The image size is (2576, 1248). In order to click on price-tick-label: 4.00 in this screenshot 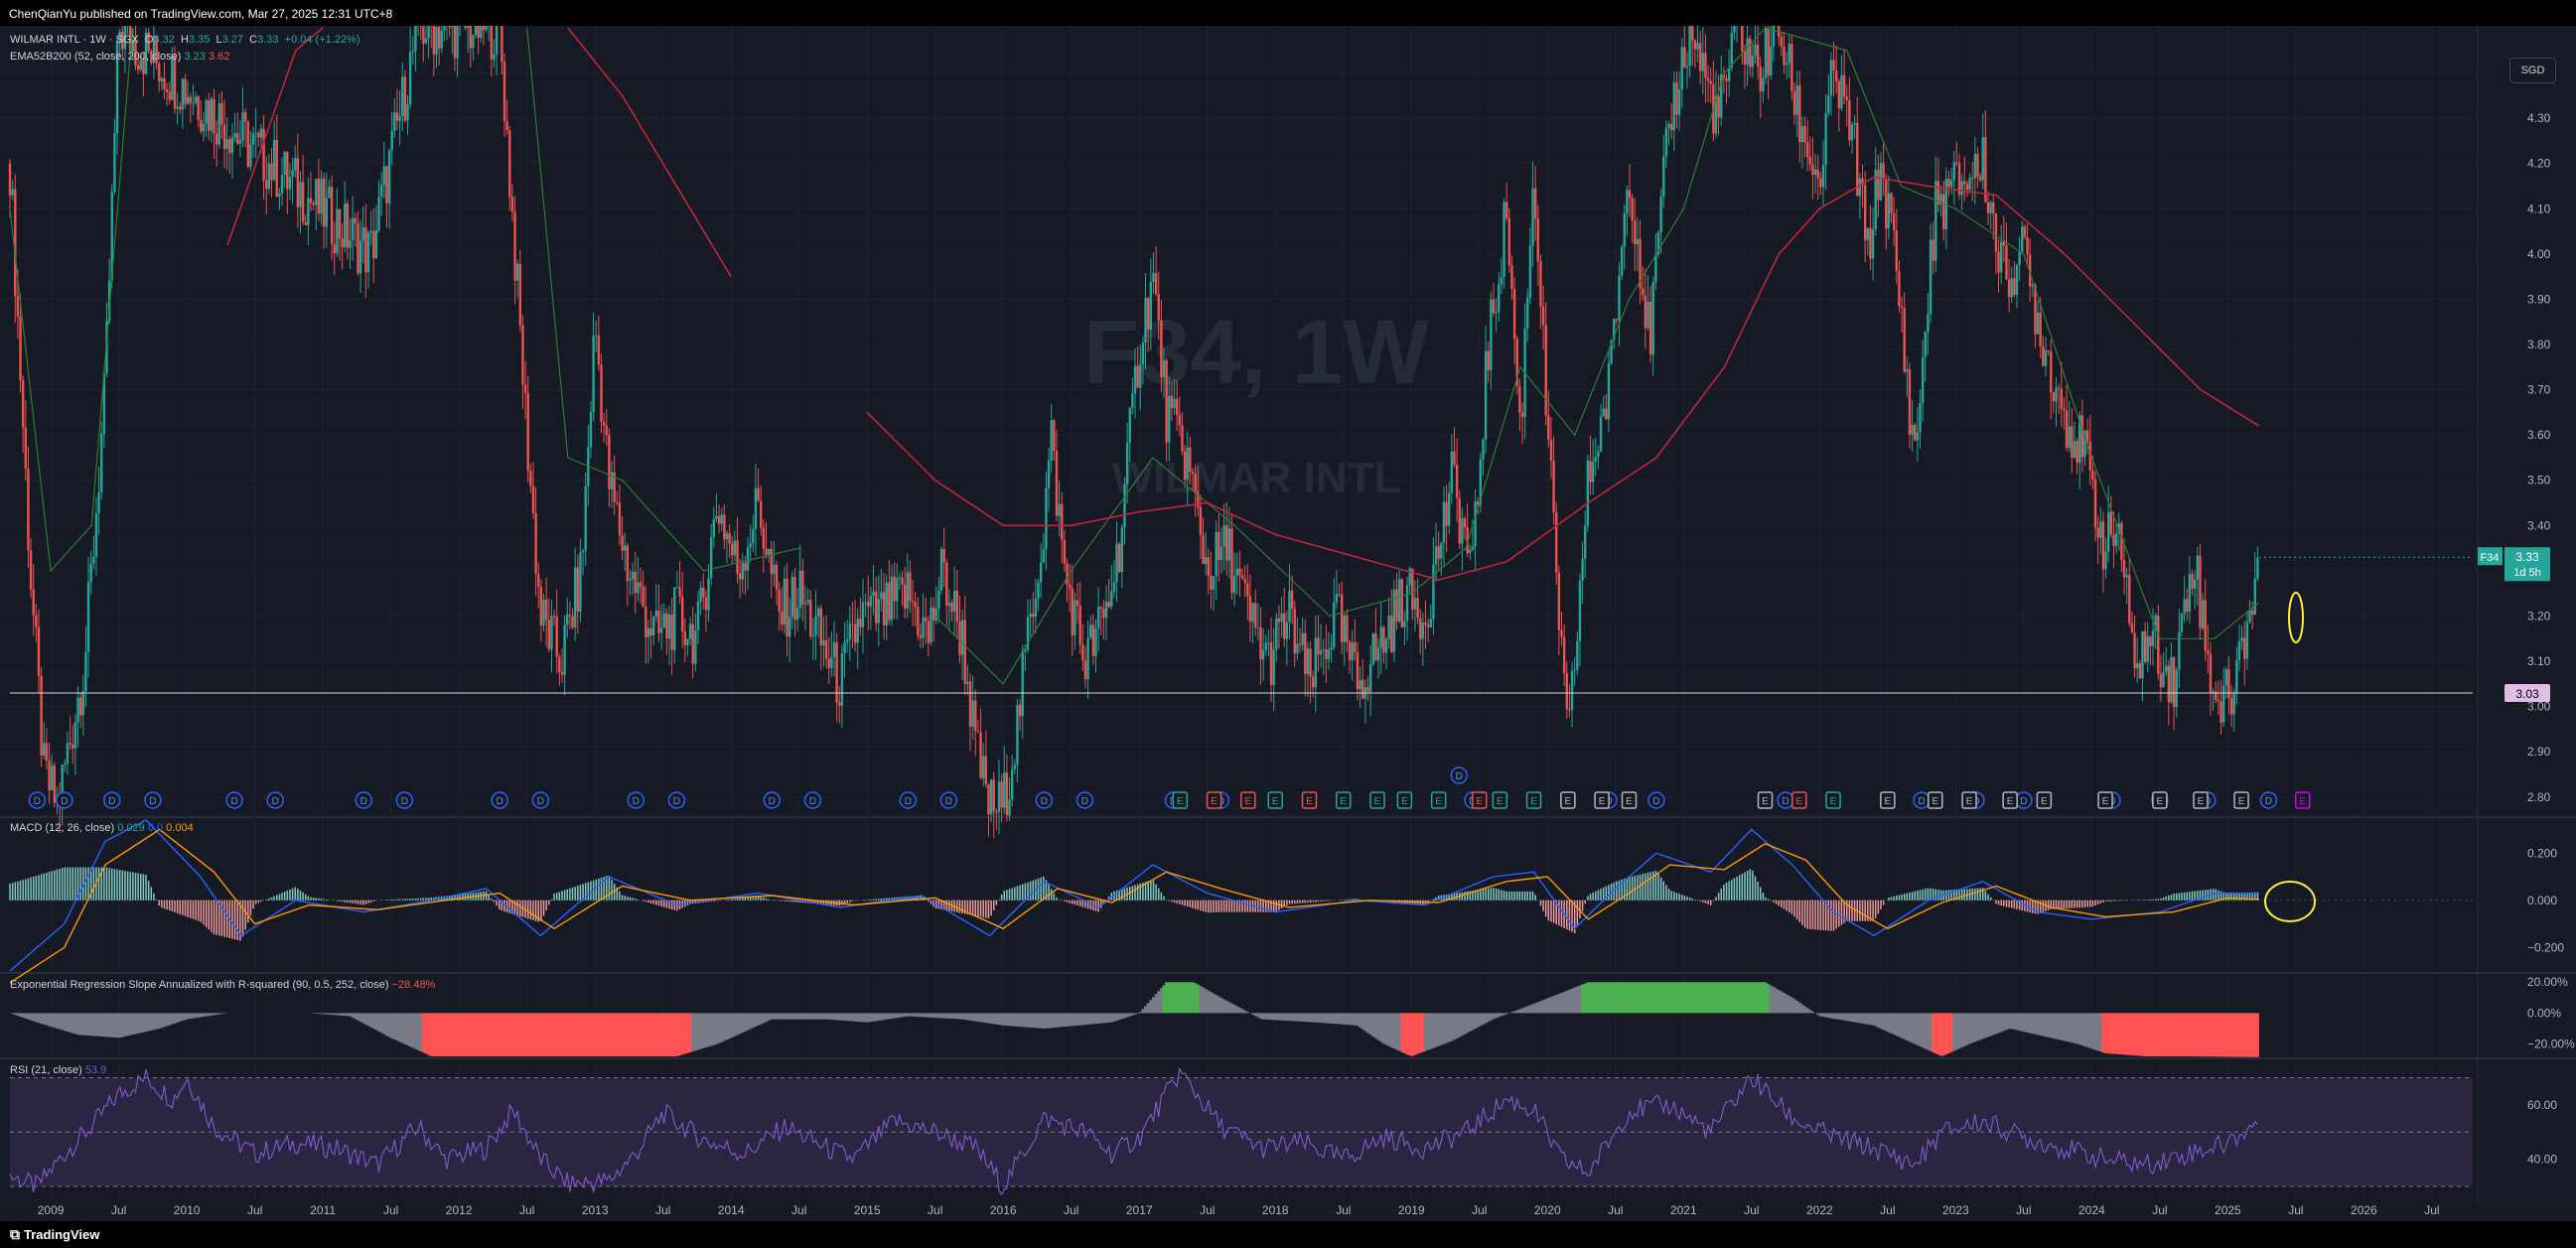, I will do `click(2539, 254)`.